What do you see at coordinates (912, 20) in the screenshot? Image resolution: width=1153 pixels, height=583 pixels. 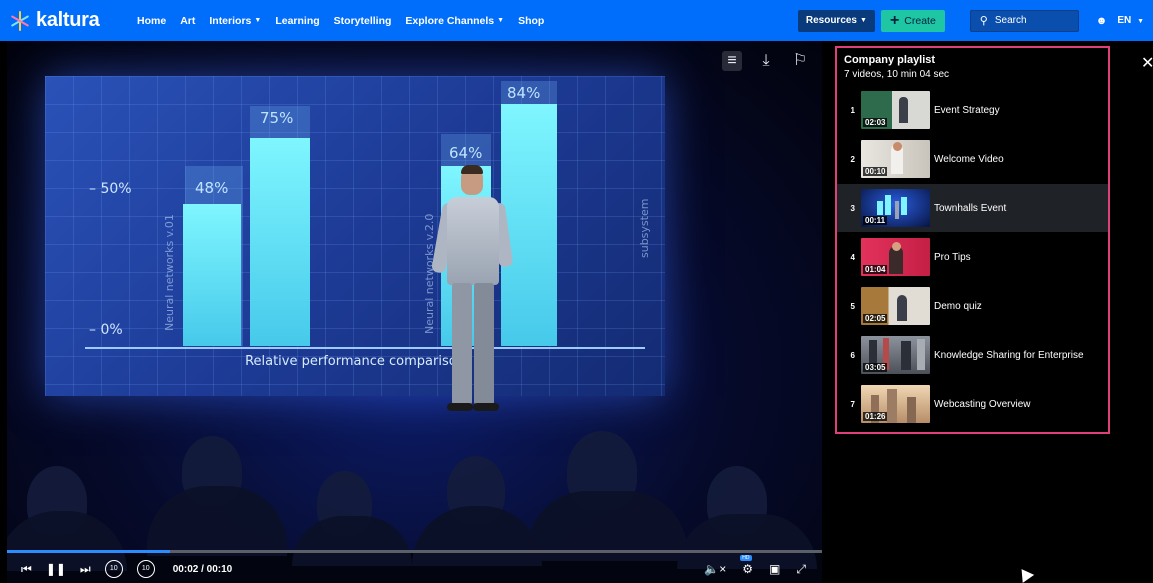 I see `create-button: + Create` at bounding box center [912, 20].